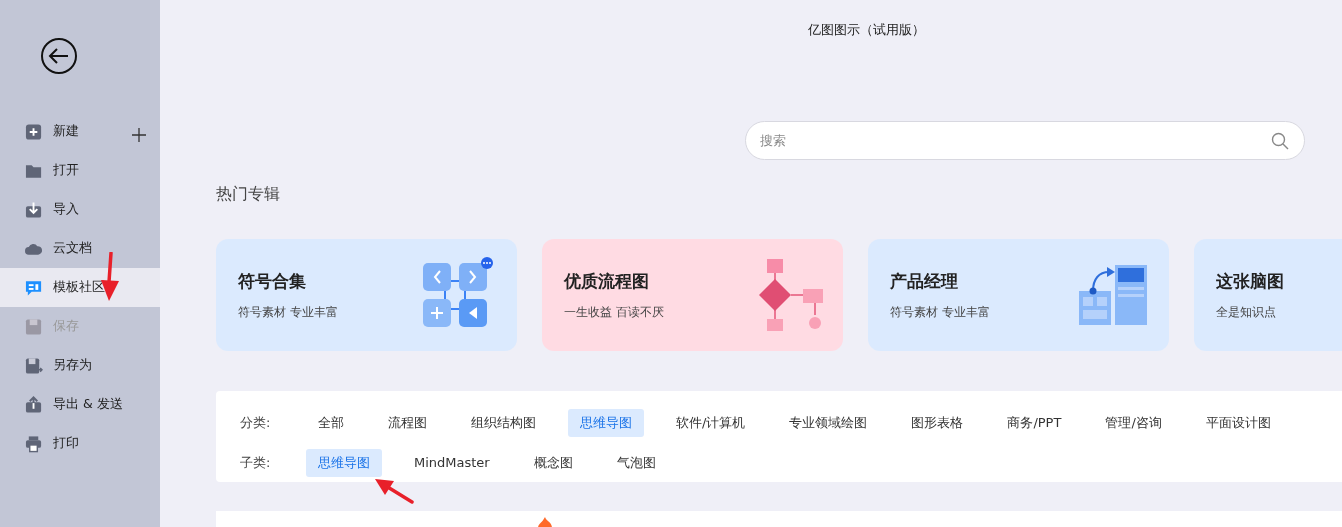  I want to click on download-icon, so click(34, 209).